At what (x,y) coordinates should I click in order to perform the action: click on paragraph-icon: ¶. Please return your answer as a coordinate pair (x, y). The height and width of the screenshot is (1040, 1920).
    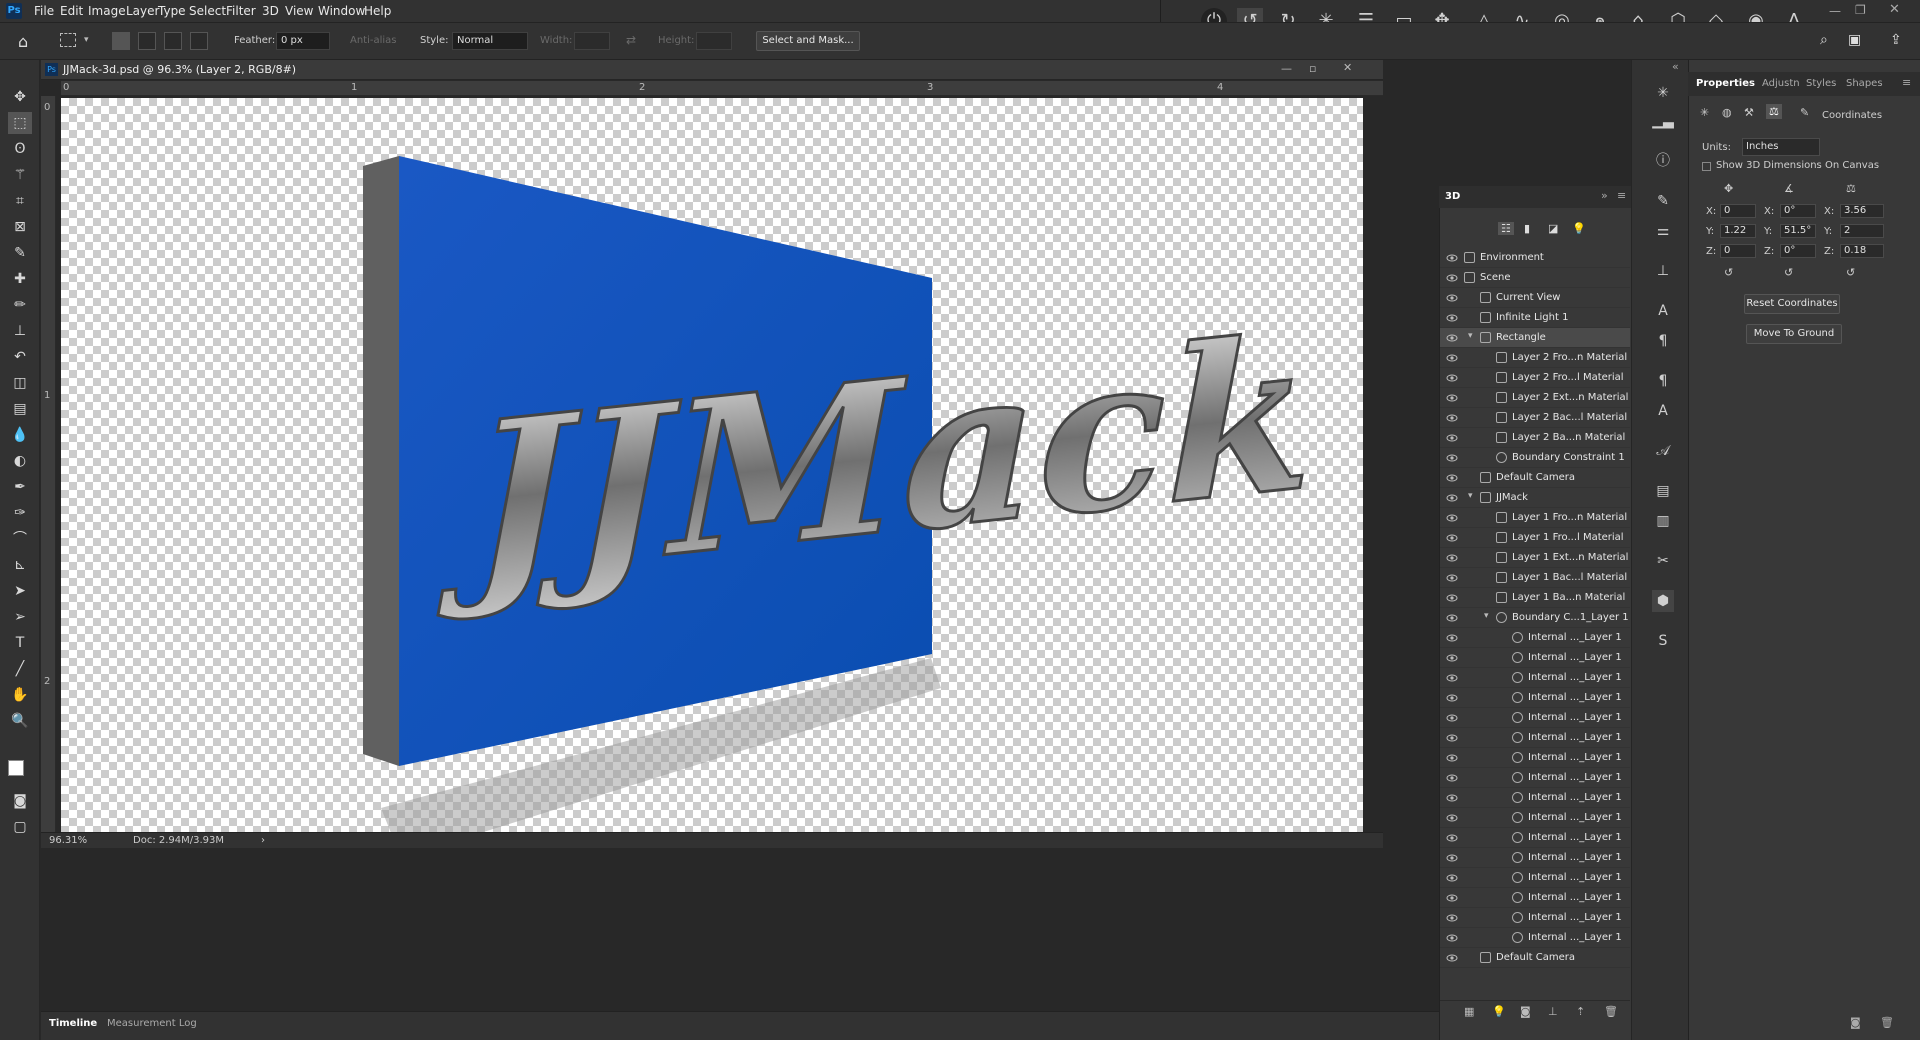
    Looking at the image, I should click on (1663, 341).